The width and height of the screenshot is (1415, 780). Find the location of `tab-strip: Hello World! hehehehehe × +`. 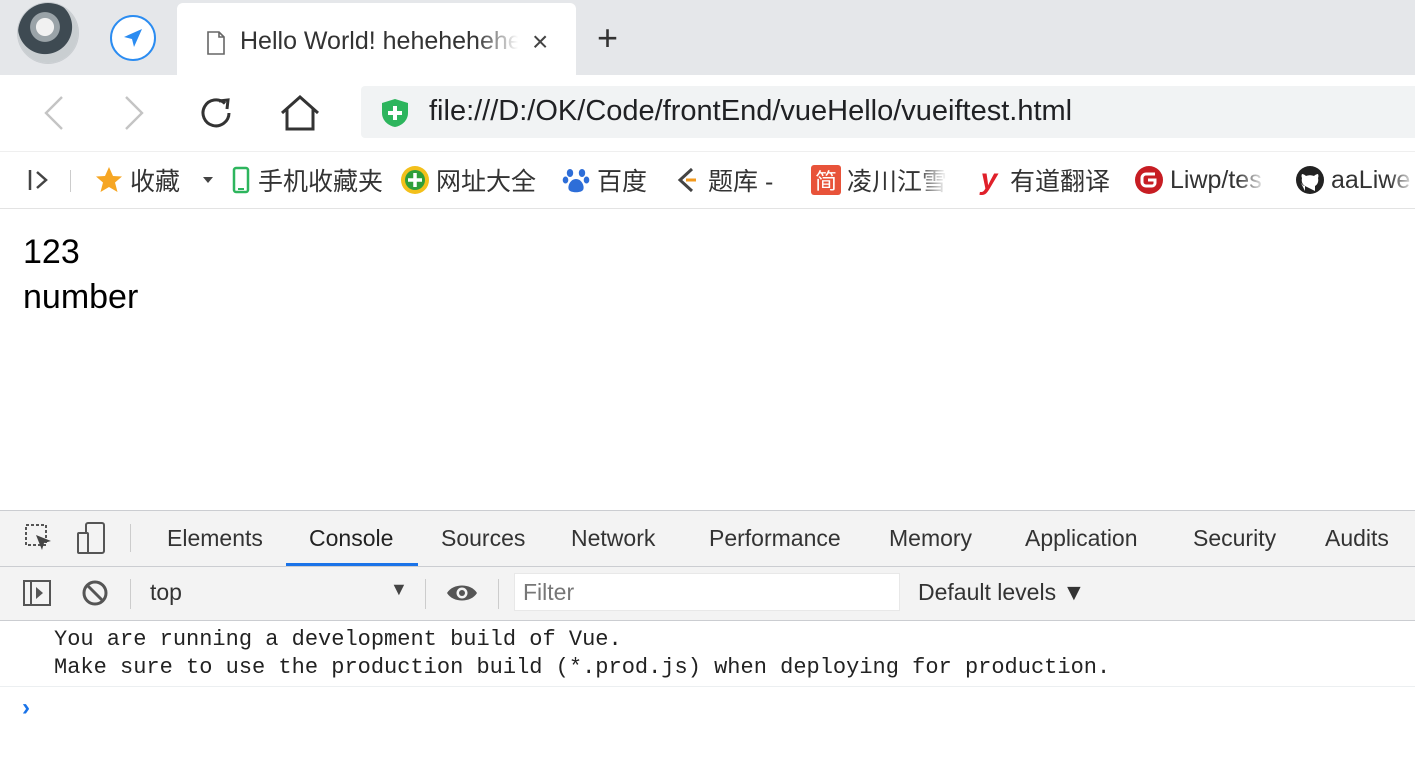

tab-strip: Hello World! hehehehehe × + is located at coordinates (707, 37).